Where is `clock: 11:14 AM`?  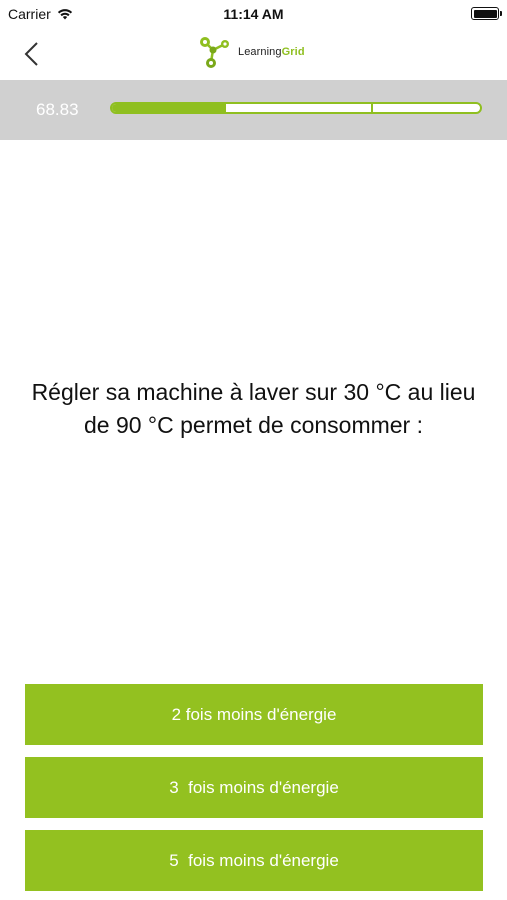 clock: 11:14 AM is located at coordinates (253, 14).